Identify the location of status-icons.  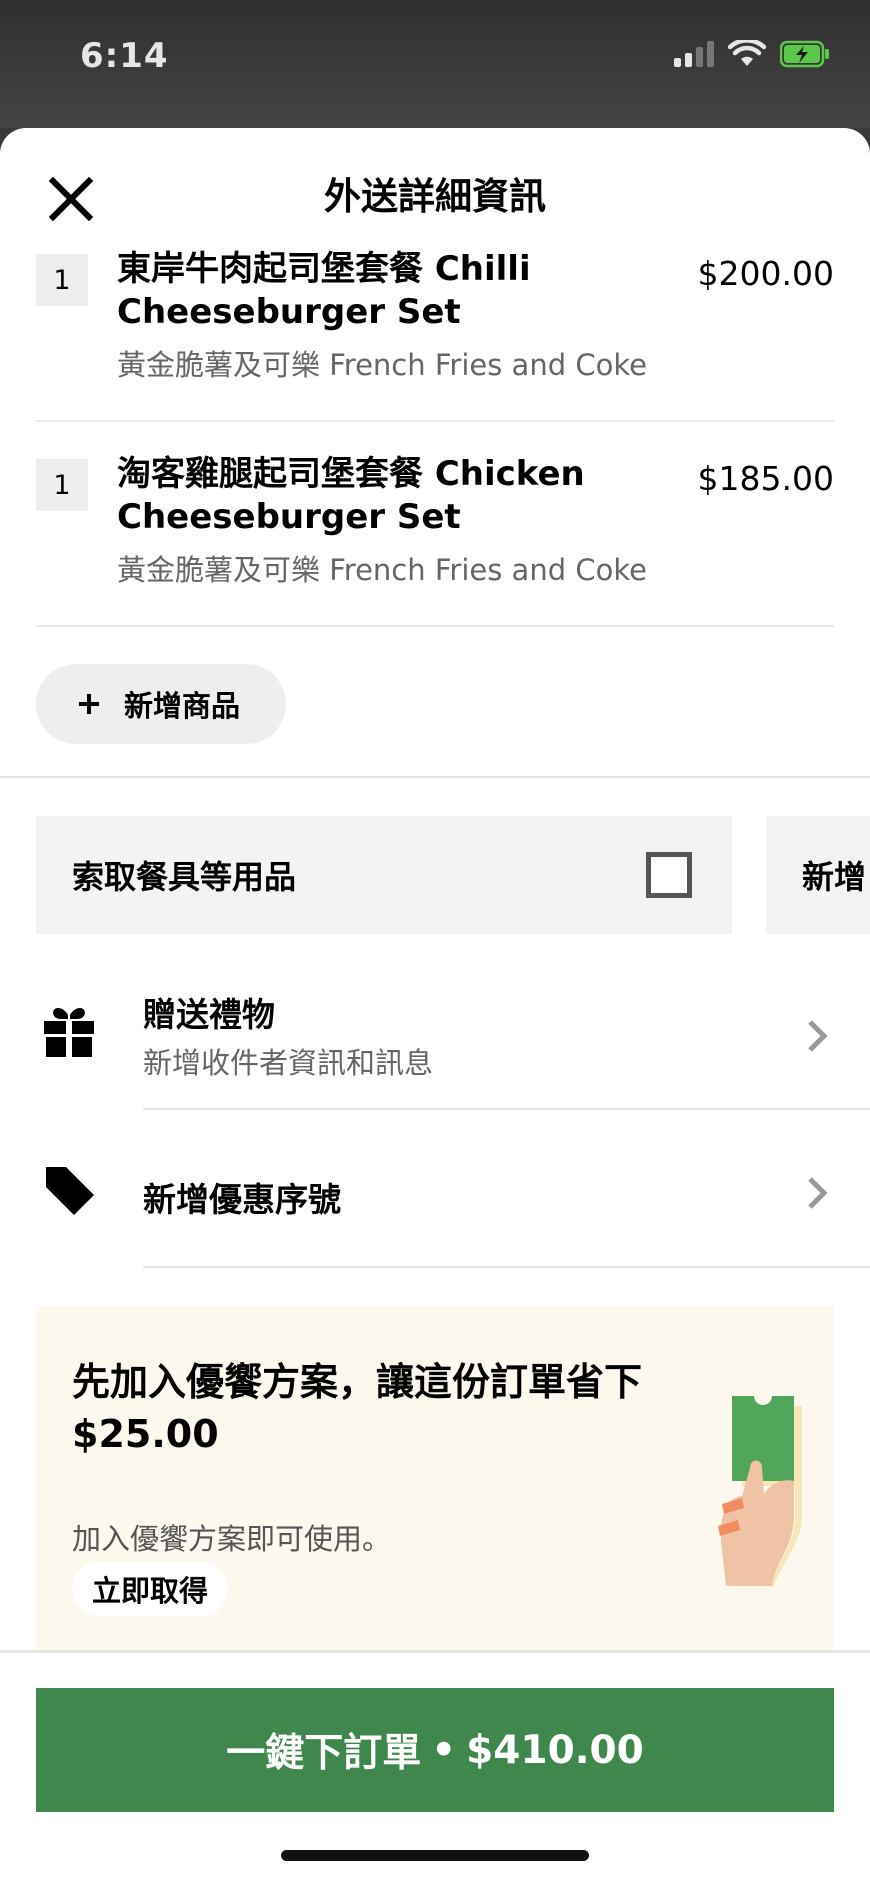
(752, 54).